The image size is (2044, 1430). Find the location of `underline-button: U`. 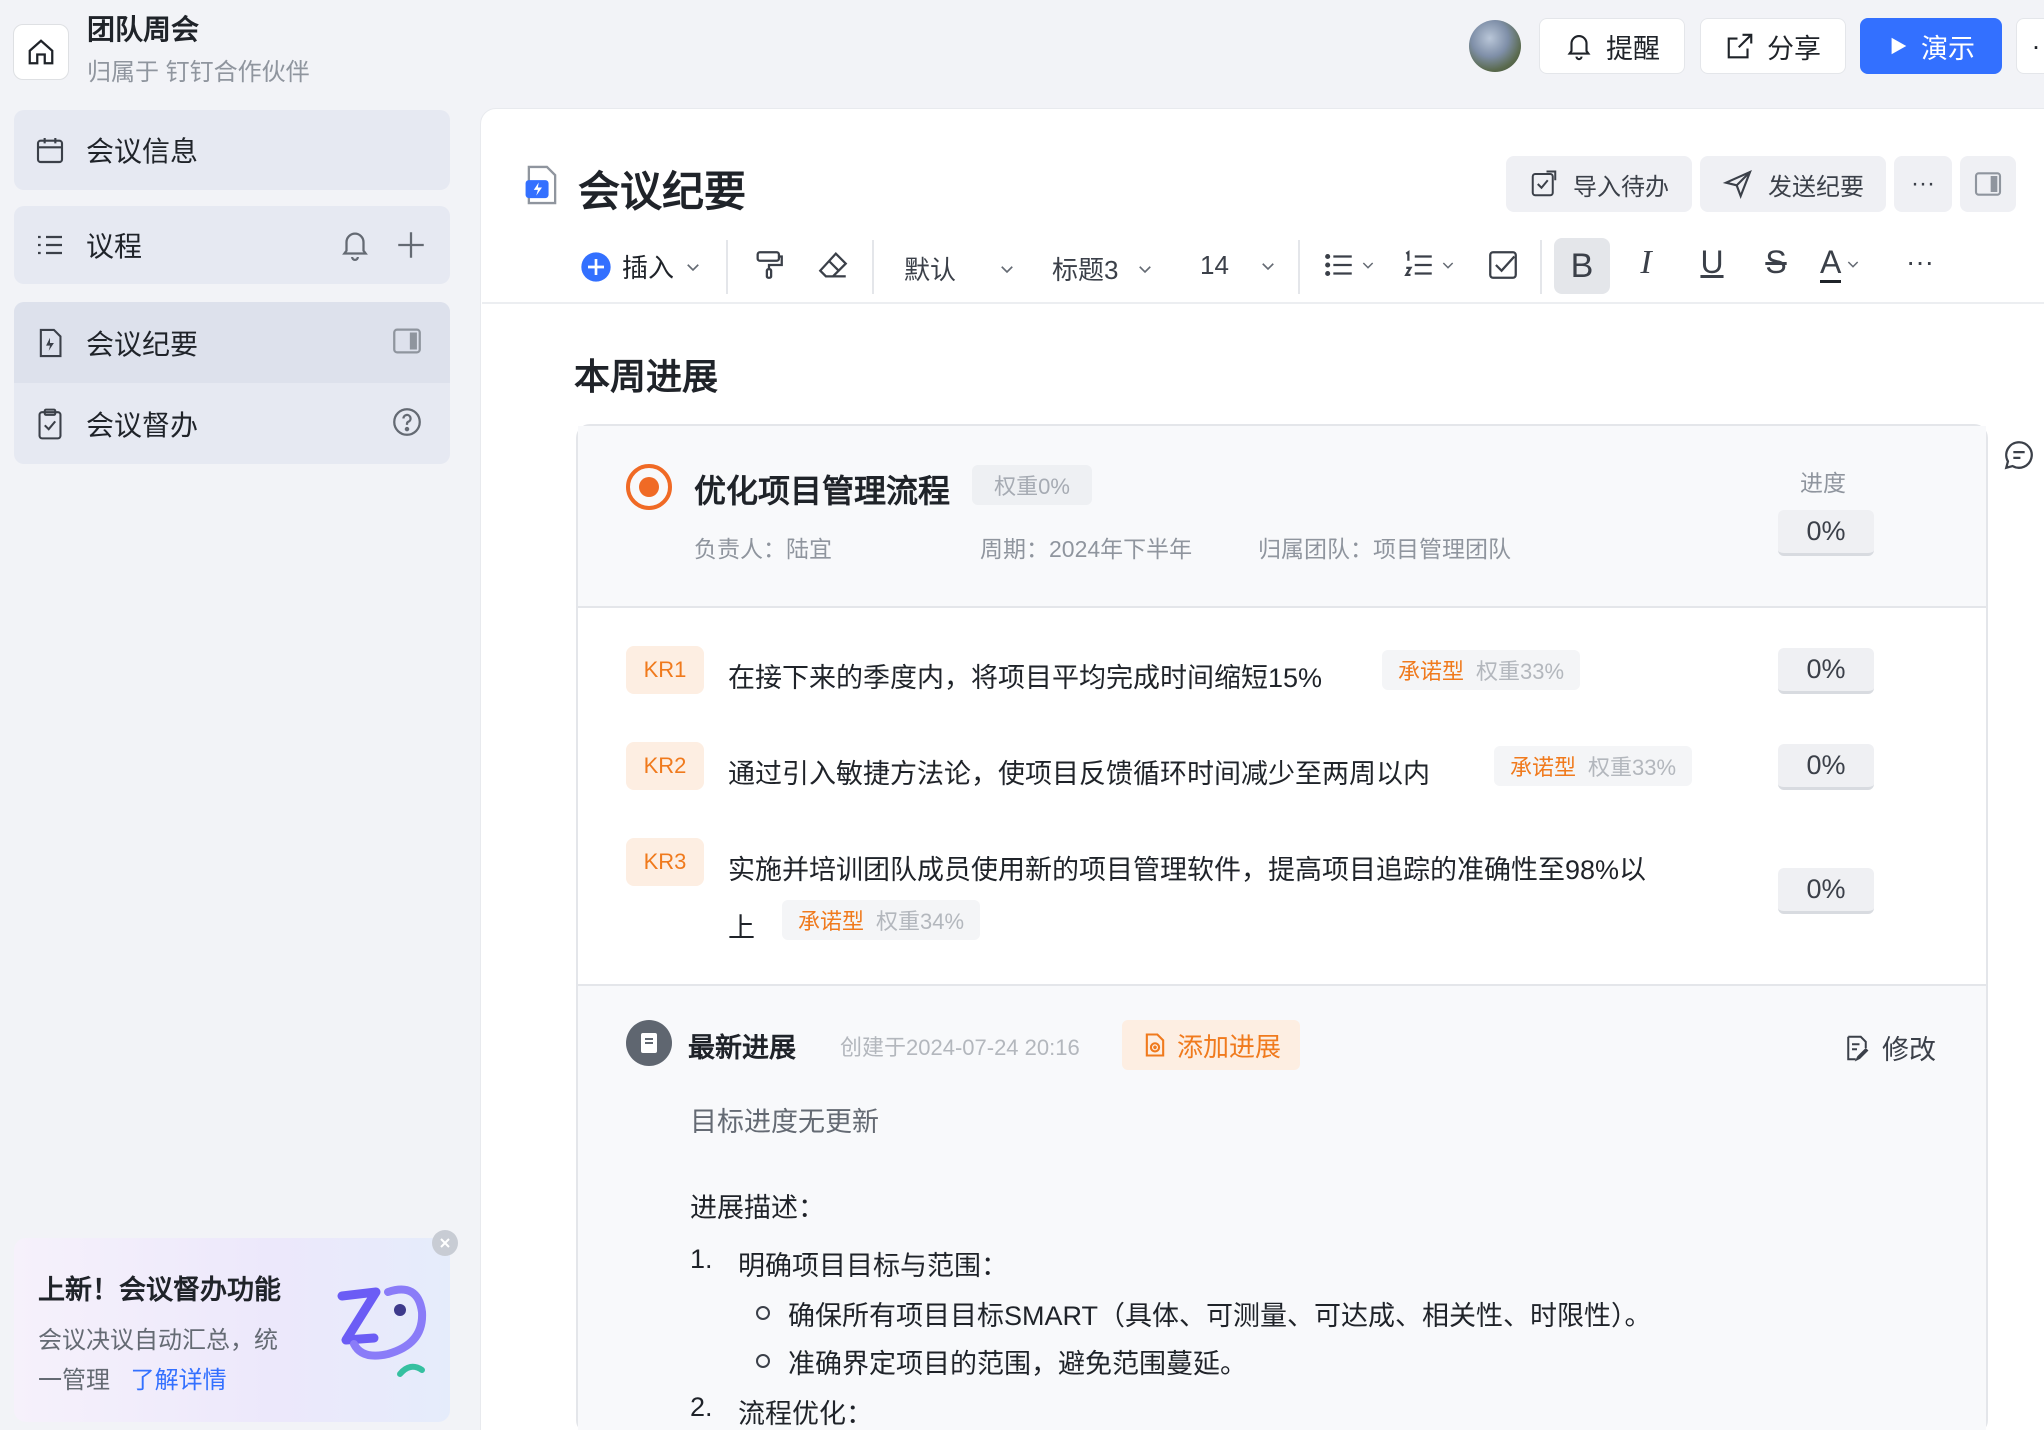

underline-button: U is located at coordinates (1712, 262).